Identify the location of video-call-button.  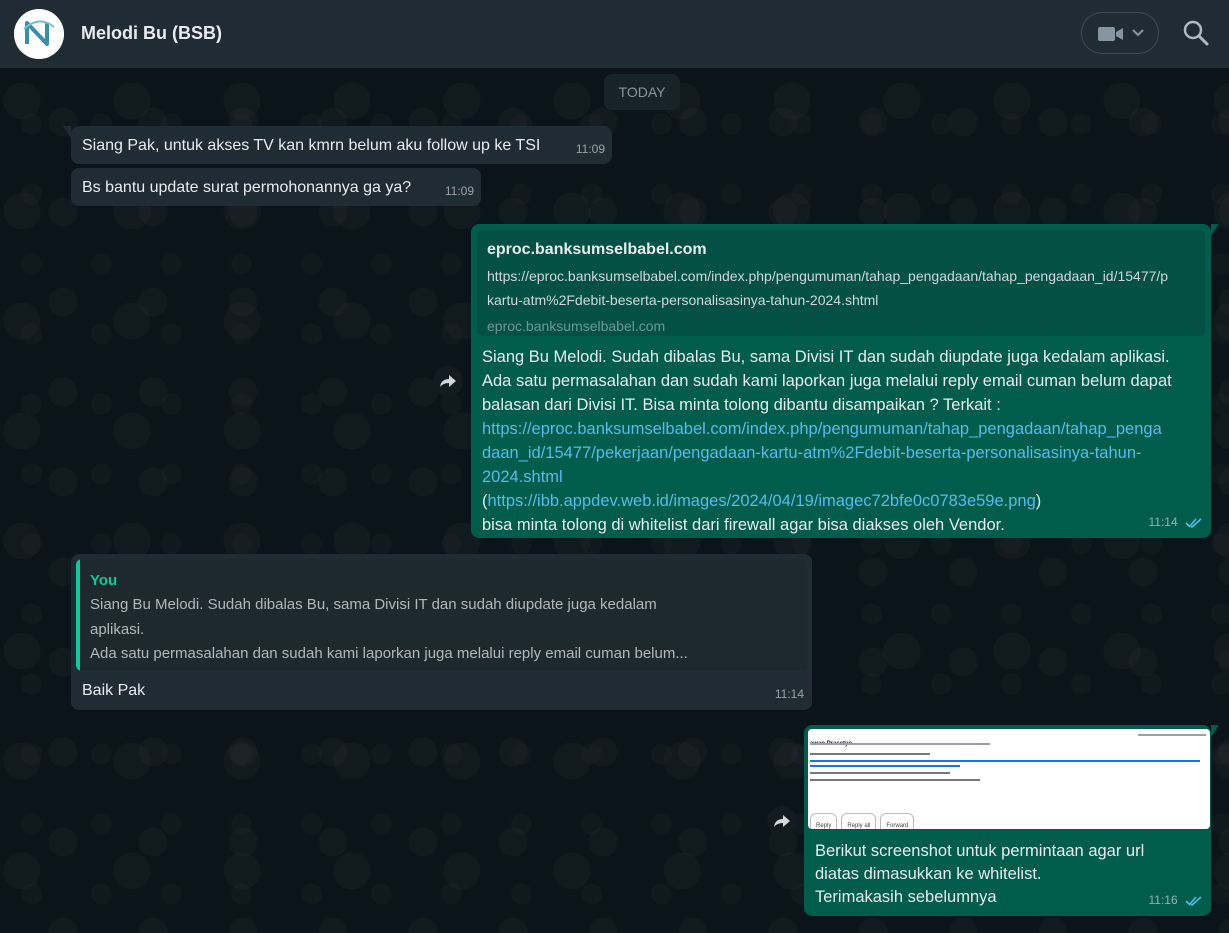
(1120, 33).